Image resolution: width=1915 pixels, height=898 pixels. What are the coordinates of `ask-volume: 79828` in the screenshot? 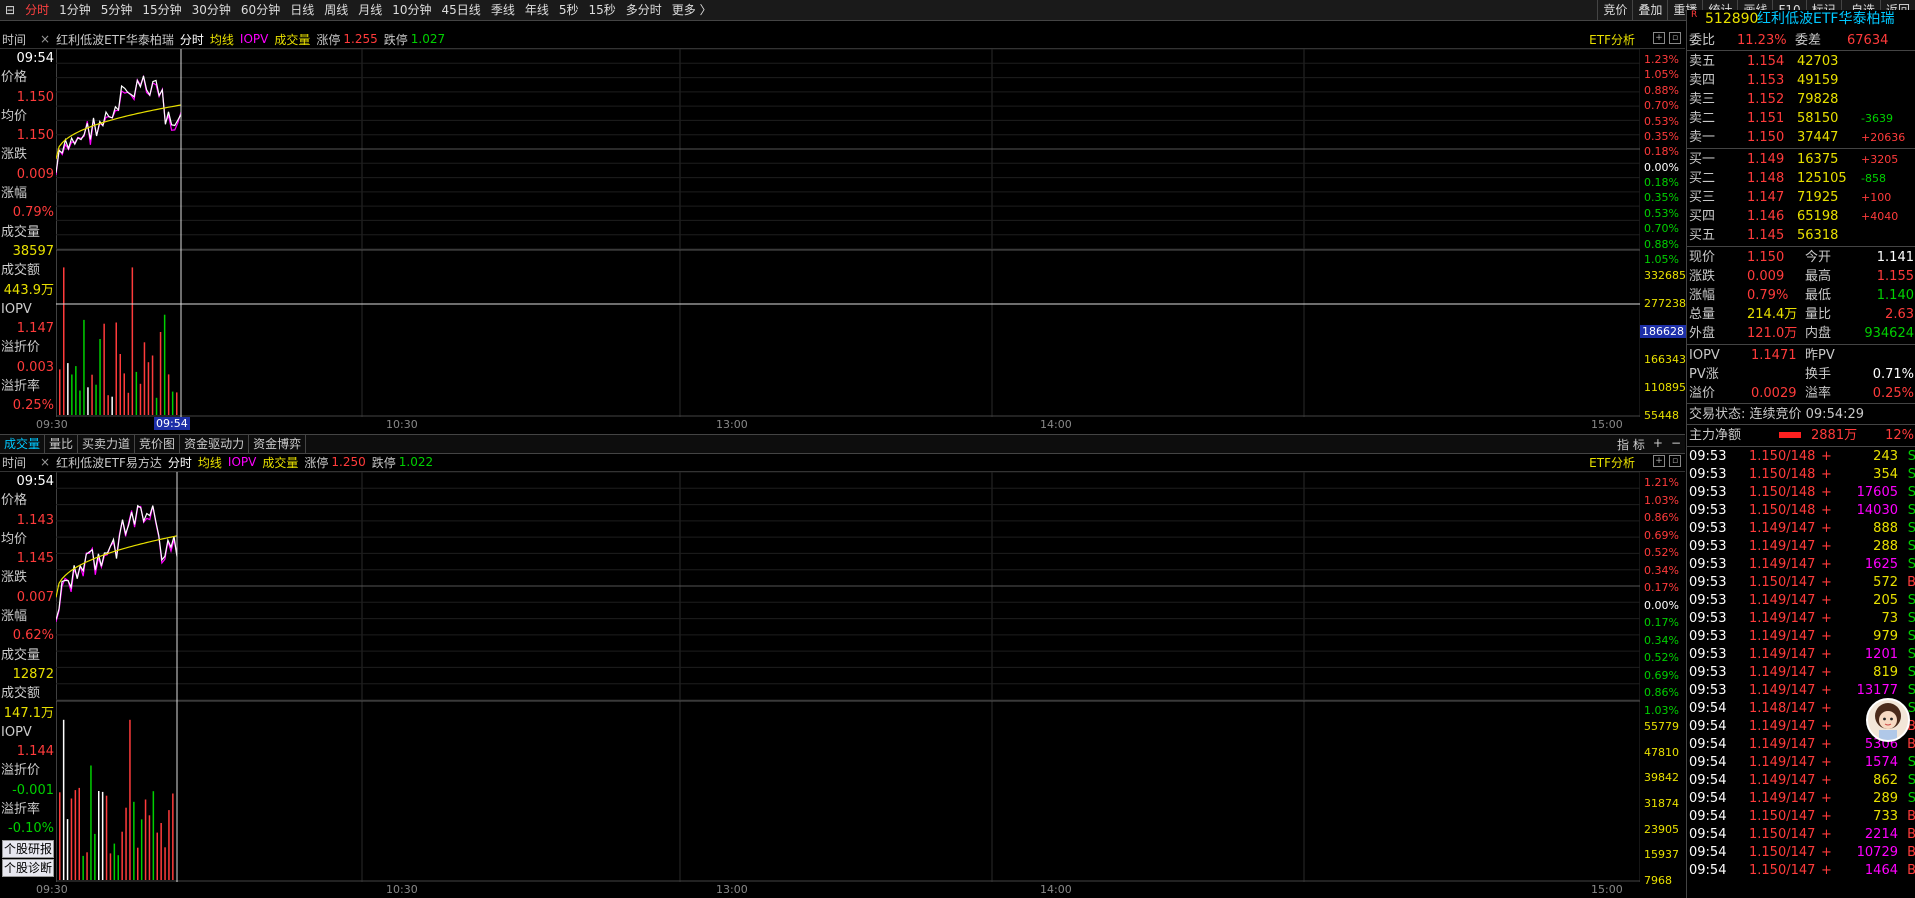 It's located at (1818, 99).